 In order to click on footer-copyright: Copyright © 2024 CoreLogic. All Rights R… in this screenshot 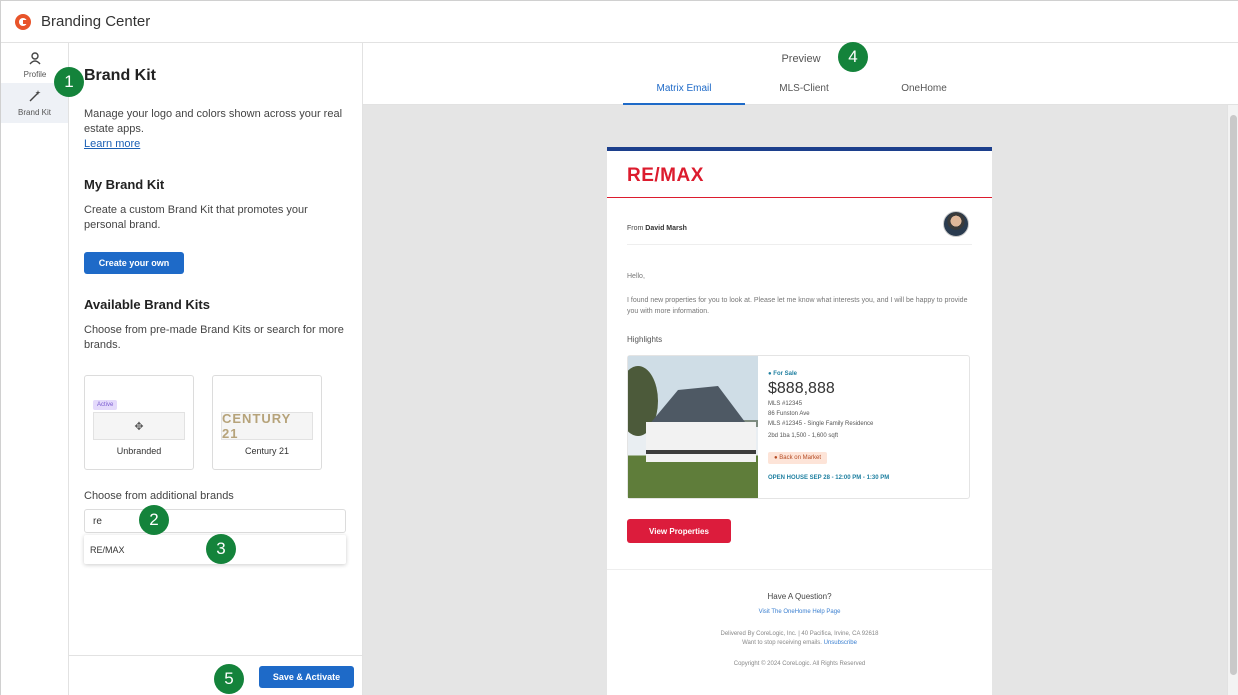, I will do `click(799, 664)`.